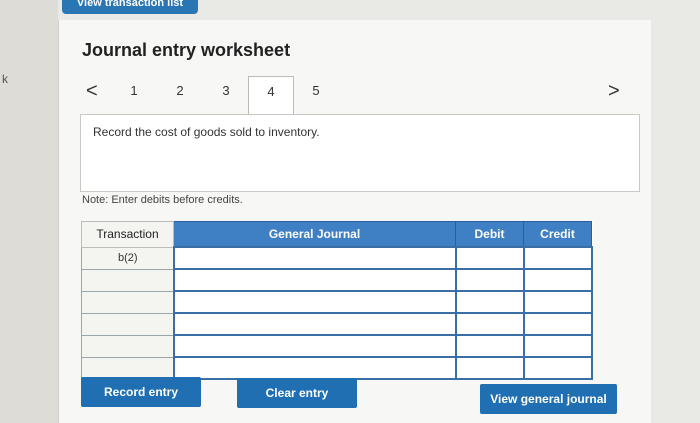 The height and width of the screenshot is (423, 700). Describe the element at coordinates (489, 234) in the screenshot. I see `column-header-debit: Debit` at that location.